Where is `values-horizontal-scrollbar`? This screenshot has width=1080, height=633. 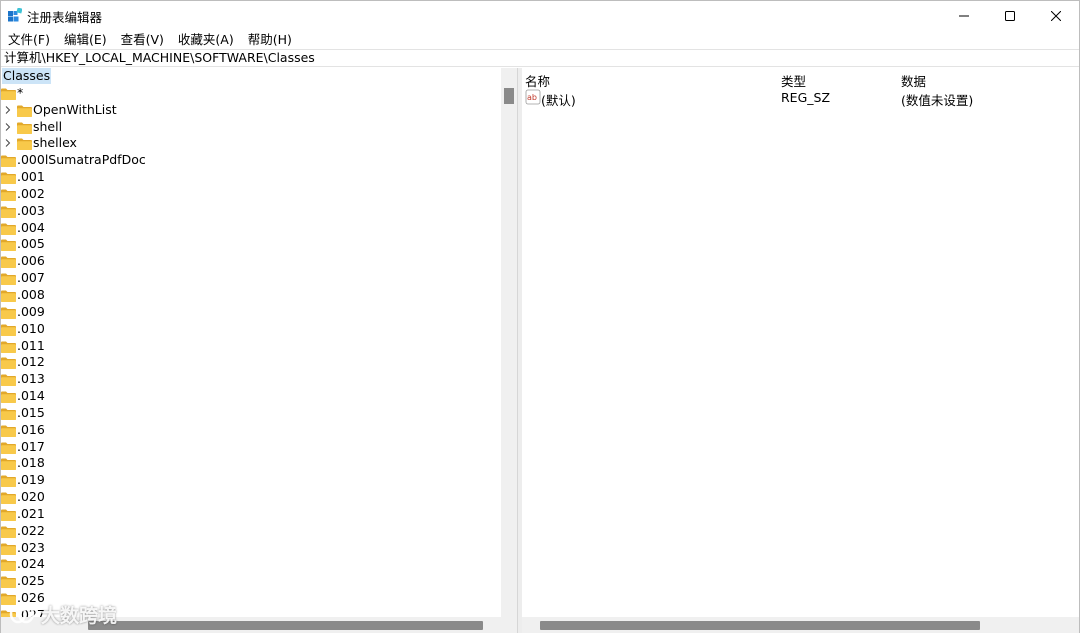 values-horizontal-scrollbar is located at coordinates (800, 625).